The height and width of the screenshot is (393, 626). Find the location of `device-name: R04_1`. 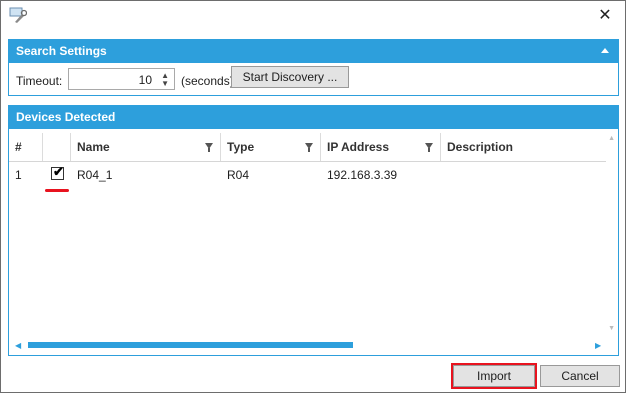

device-name: R04_1 is located at coordinates (95, 175).